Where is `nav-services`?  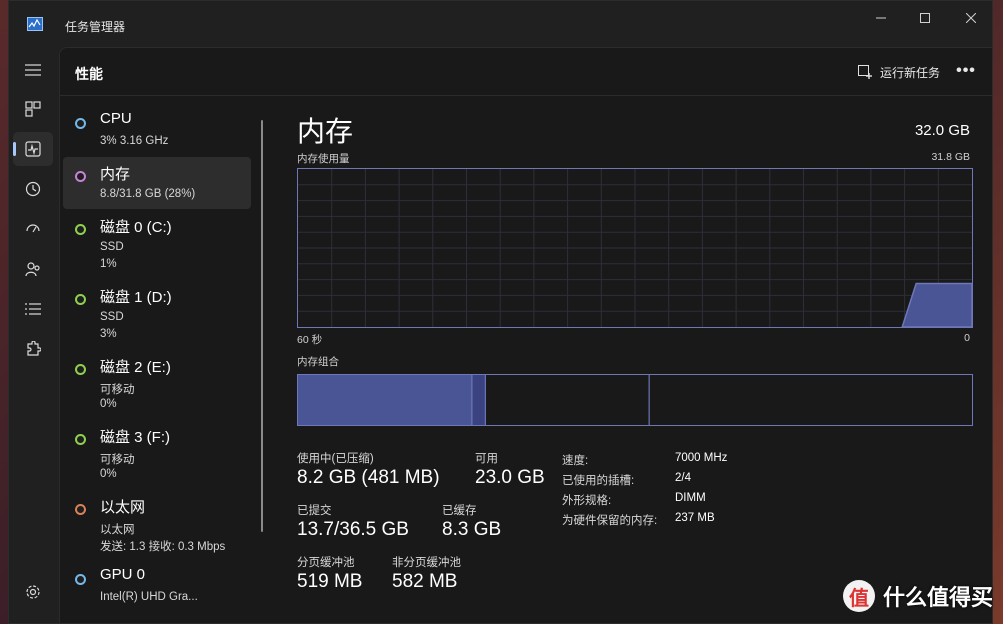 nav-services is located at coordinates (33, 349).